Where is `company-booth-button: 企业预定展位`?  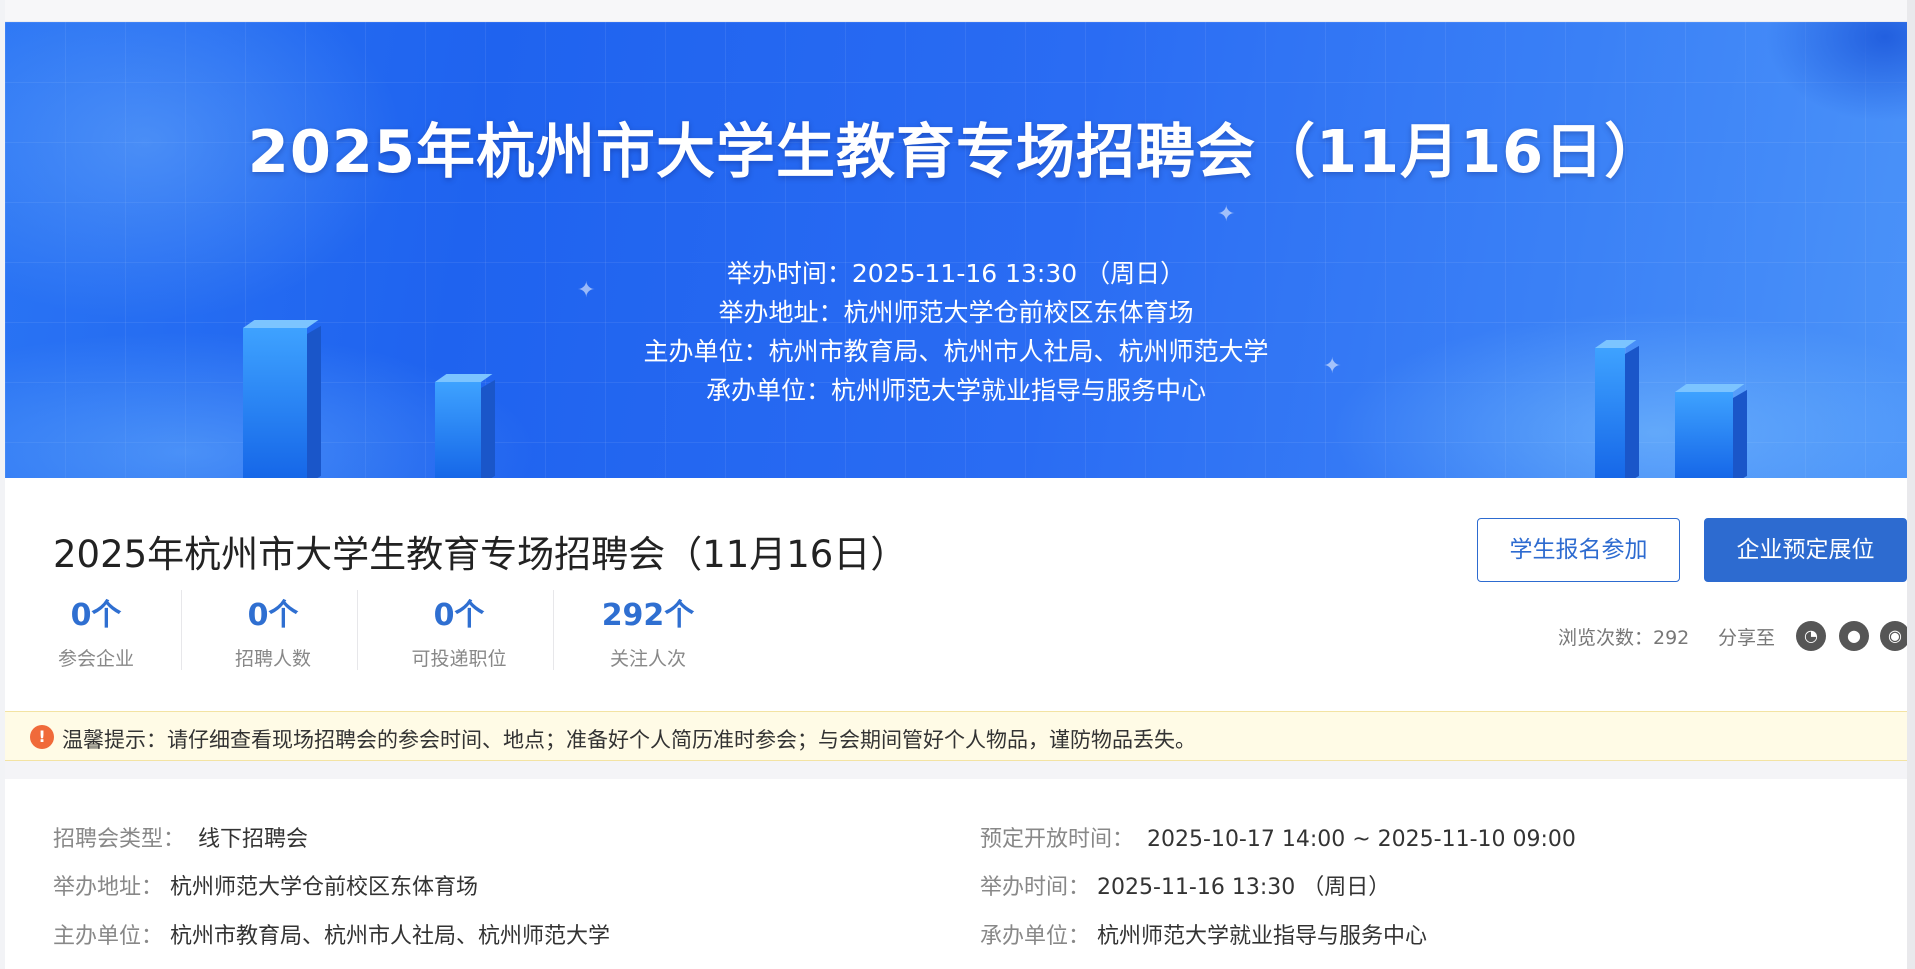
company-booth-button: 企业预定展位 is located at coordinates (1805, 550).